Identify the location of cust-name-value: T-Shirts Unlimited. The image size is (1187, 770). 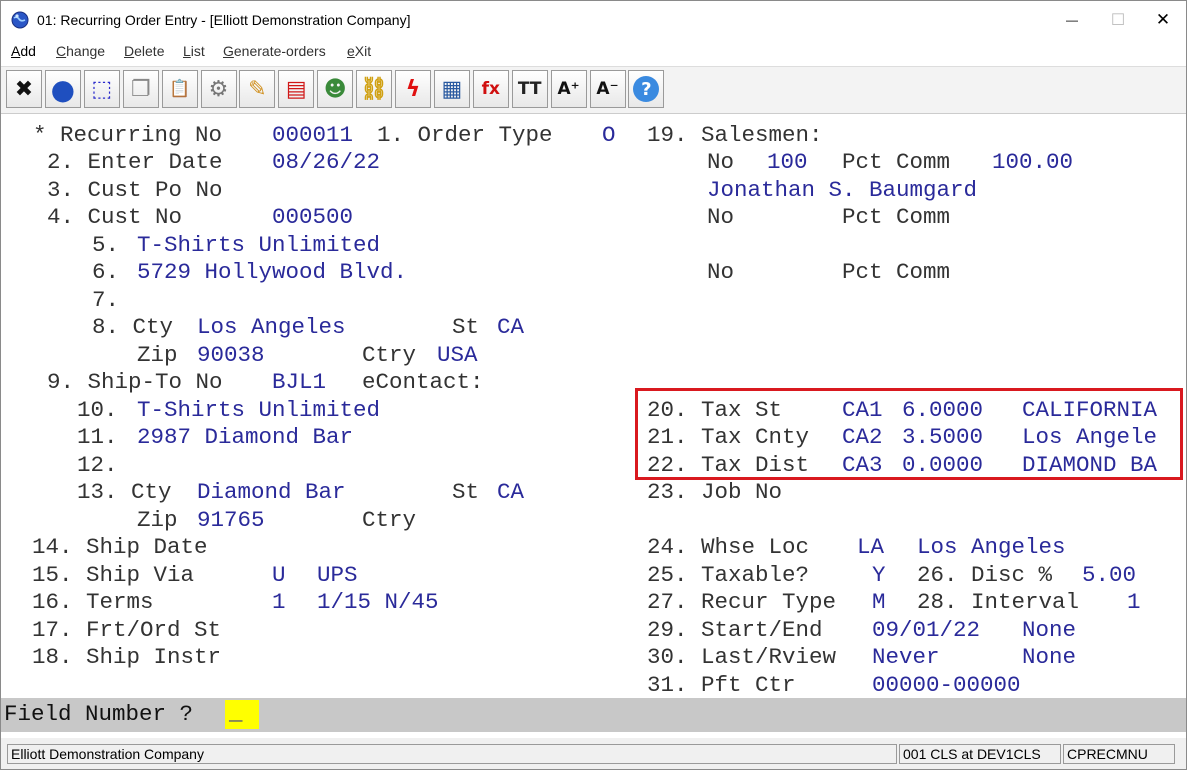
(258, 245).